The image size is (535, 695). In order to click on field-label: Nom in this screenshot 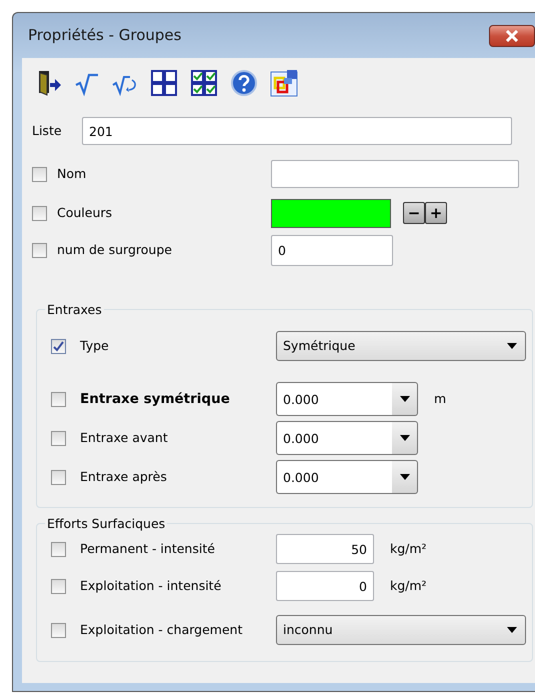, I will do `click(72, 173)`.